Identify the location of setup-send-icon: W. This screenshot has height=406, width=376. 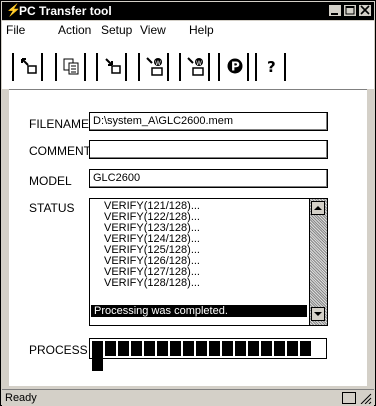
(154, 66).